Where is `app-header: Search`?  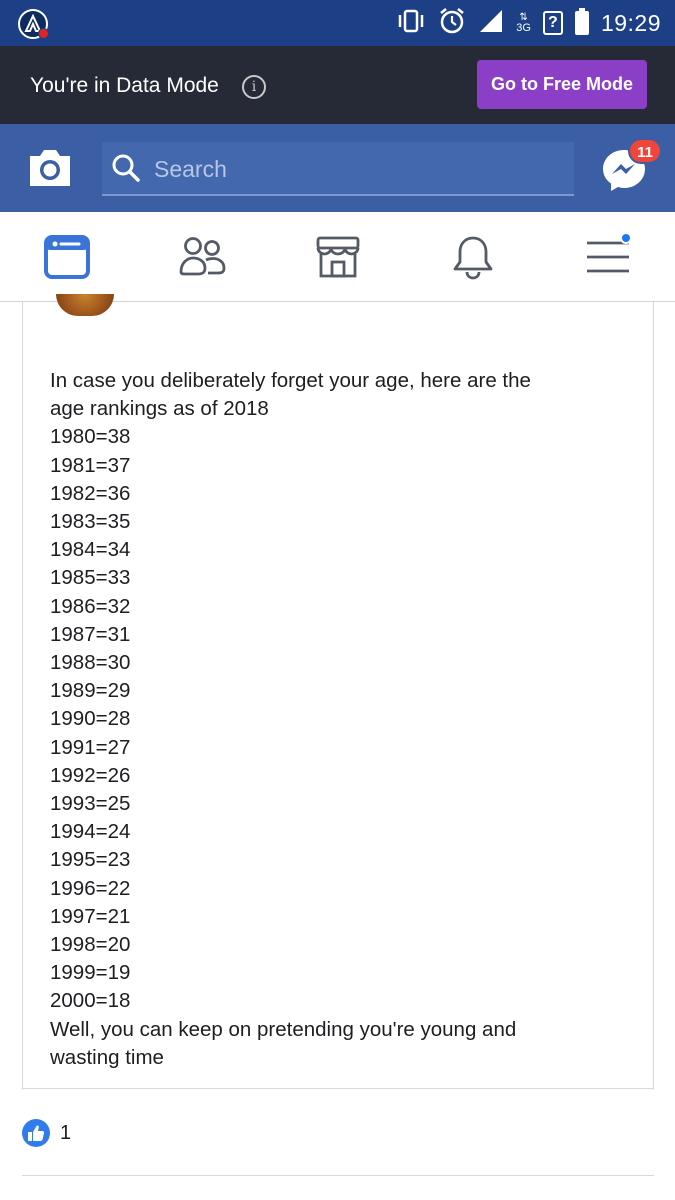 app-header: Search is located at coordinates (337, 168).